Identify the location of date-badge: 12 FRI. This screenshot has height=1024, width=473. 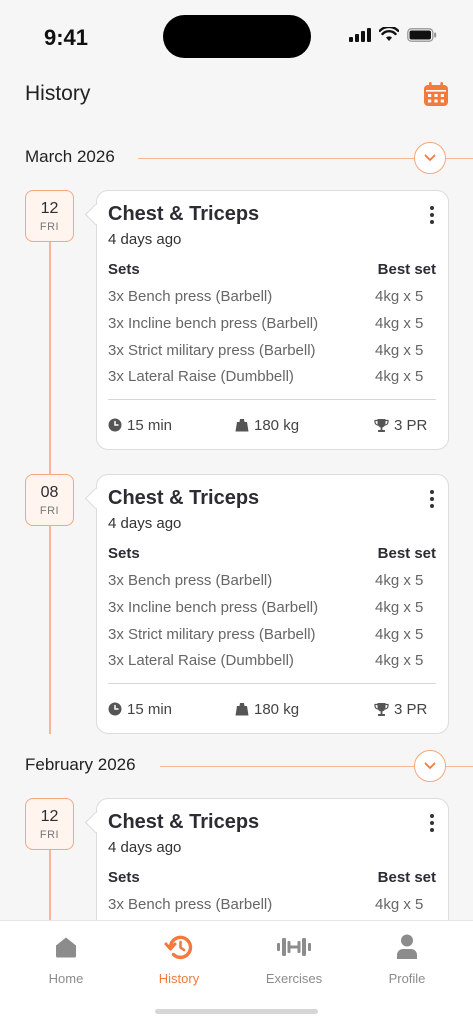
(49, 824).